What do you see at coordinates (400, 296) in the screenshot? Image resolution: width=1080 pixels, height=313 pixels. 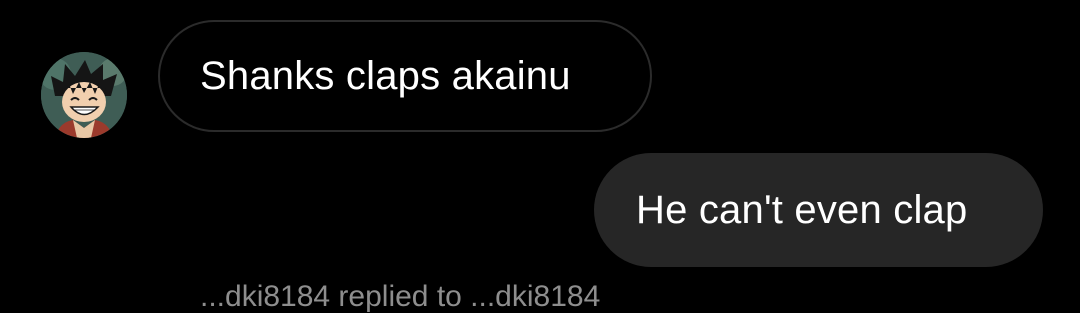 I see `reply-context-label: ...dki8184 replied to ...dki8184` at bounding box center [400, 296].